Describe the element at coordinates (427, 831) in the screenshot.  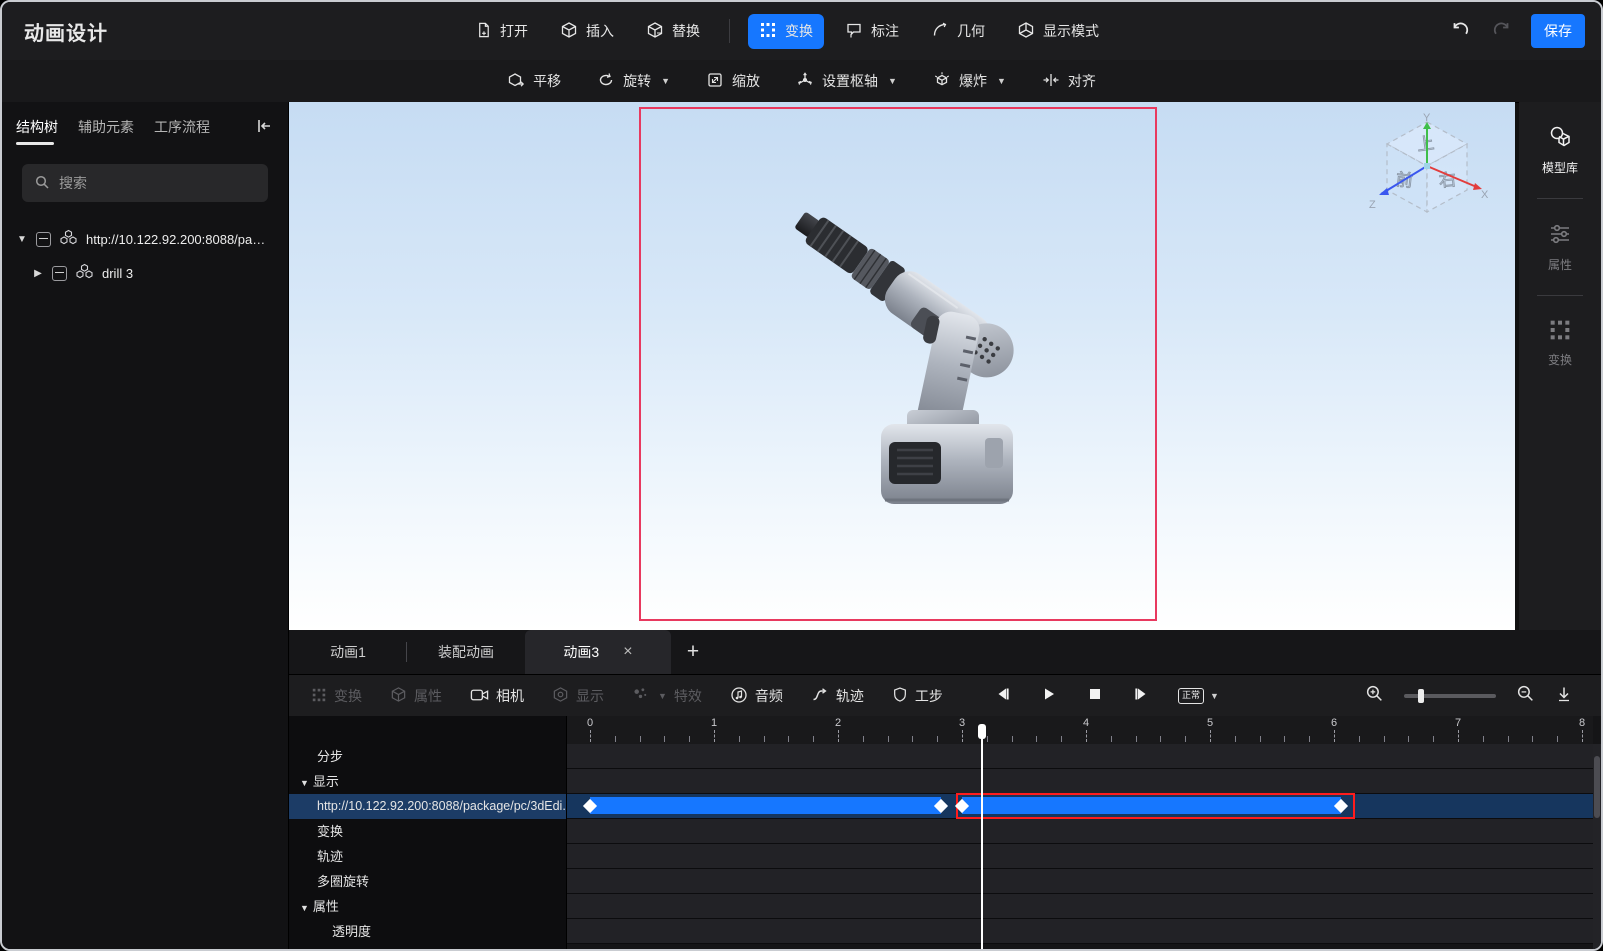
I see `track-label-transform: 变换` at that location.